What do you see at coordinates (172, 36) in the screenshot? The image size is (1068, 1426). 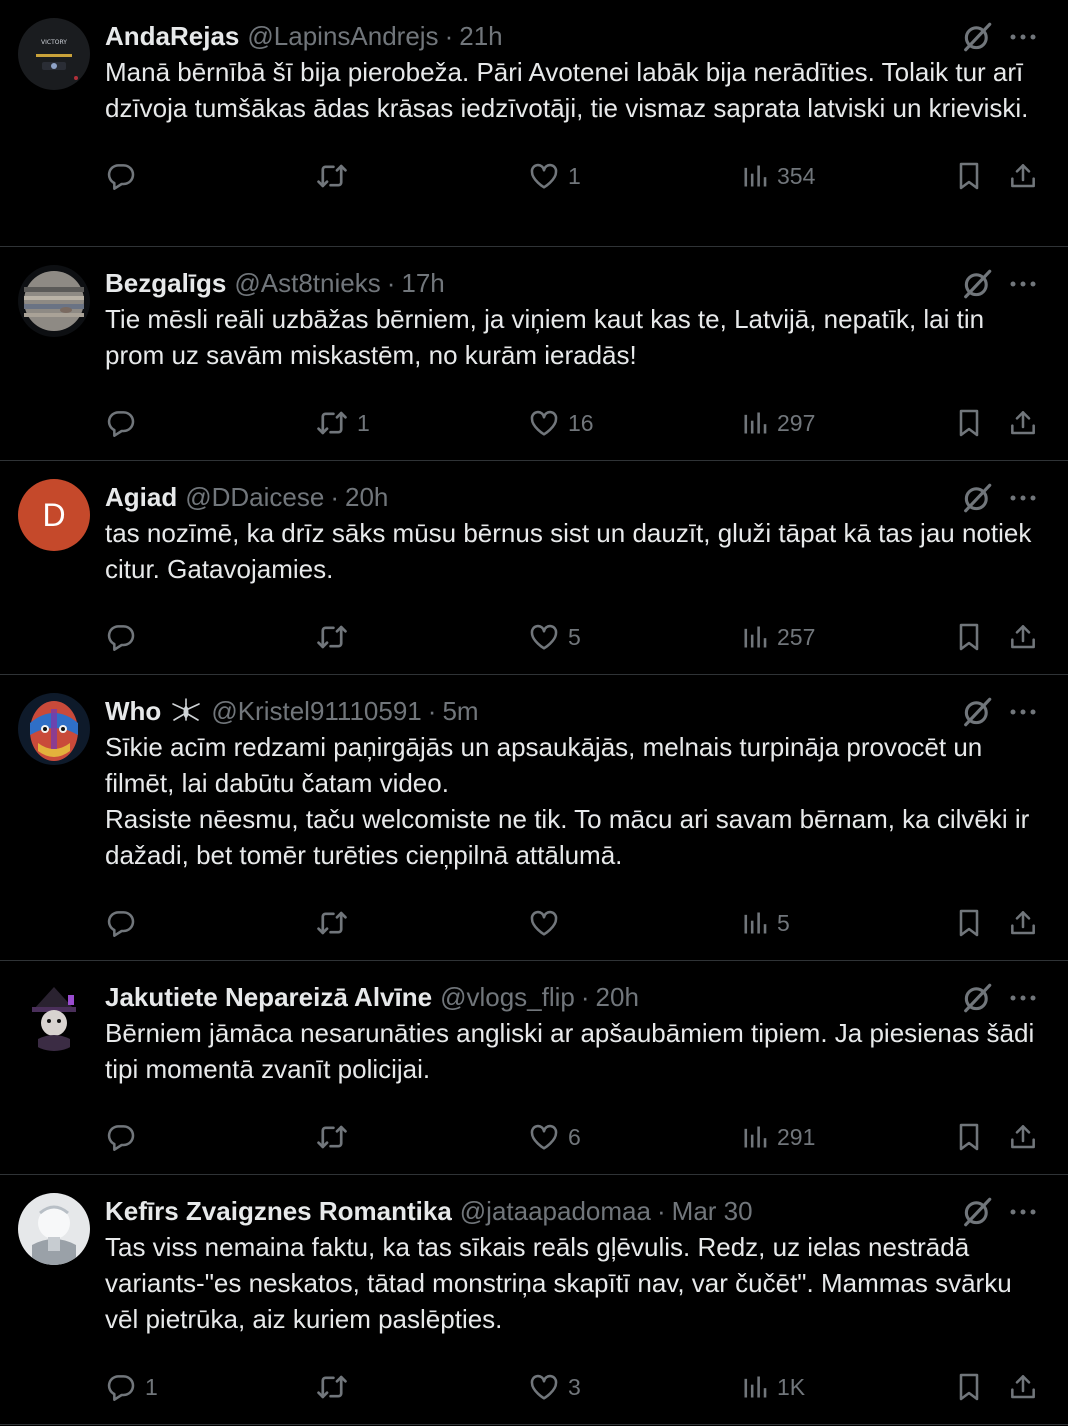 I see `display-name: AndaRejas` at bounding box center [172, 36].